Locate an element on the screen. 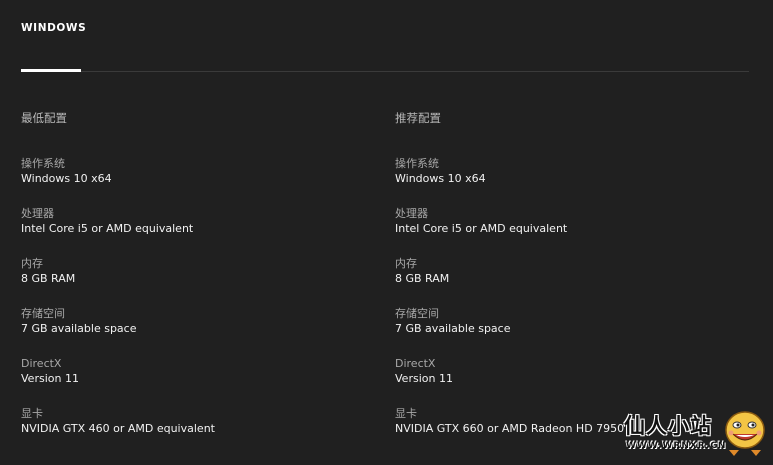  recommended-requirements-heading: 推荐配置 is located at coordinates (418, 118).